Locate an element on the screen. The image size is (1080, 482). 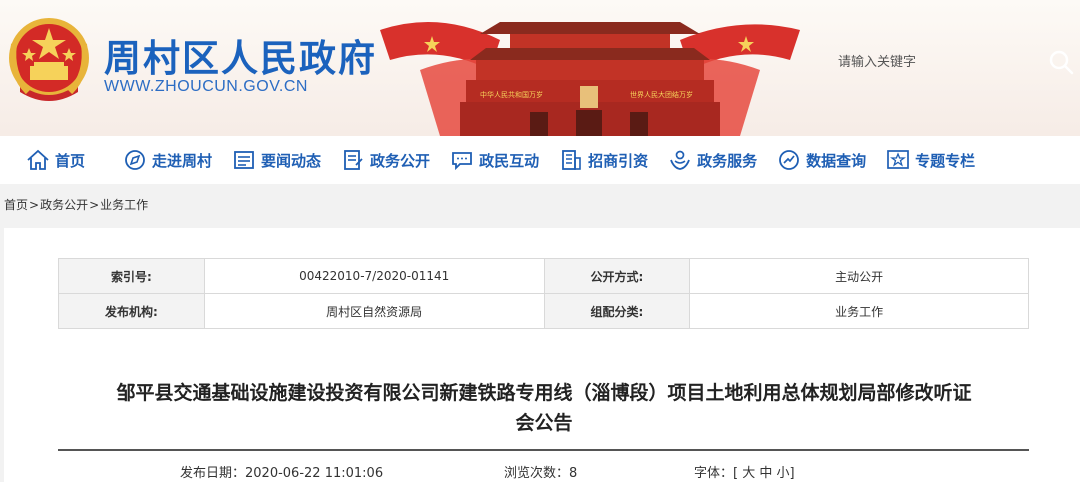
view-count: 浏览次数：8 is located at coordinates (540, 471).